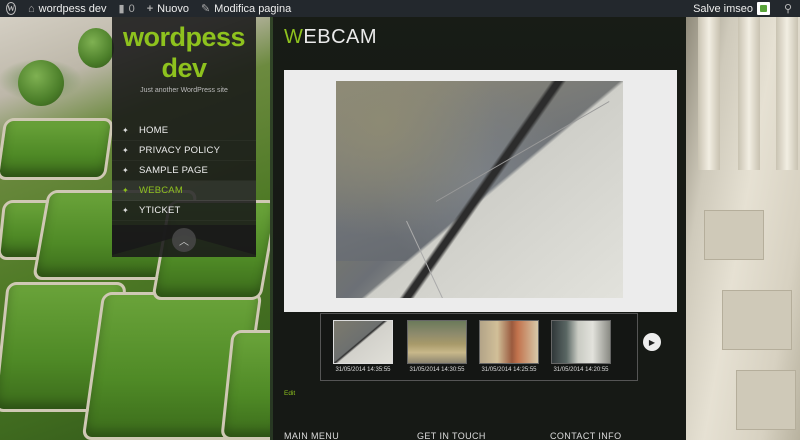 This screenshot has height=440, width=800. What do you see at coordinates (154, 130) in the screenshot?
I see `menu-item-label: HOME` at bounding box center [154, 130].